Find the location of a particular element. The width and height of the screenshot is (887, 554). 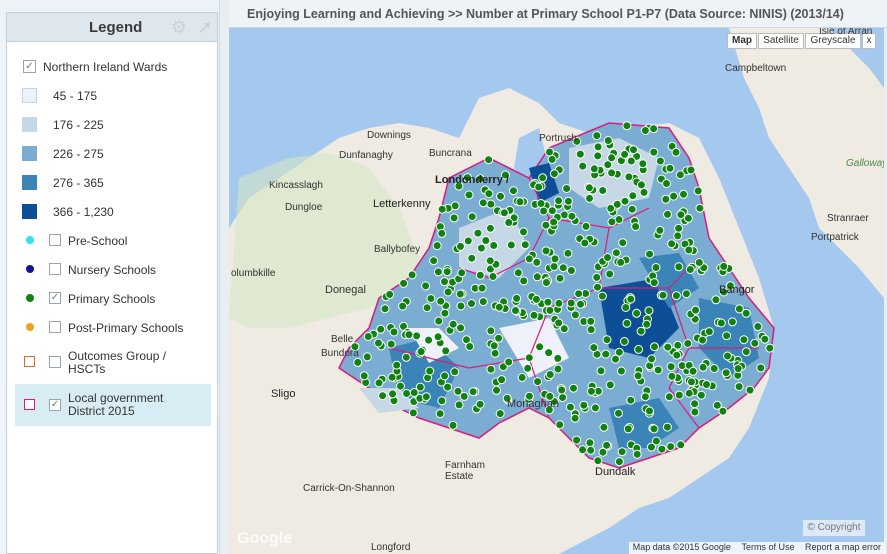

pin-icon: ➚ is located at coordinates (205, 27).